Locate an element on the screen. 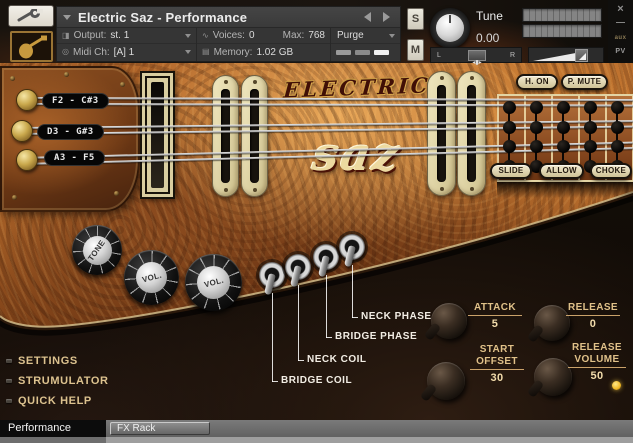 The width and height of the screenshot is (633, 443). neck-phase-switch is located at coordinates (352, 251).